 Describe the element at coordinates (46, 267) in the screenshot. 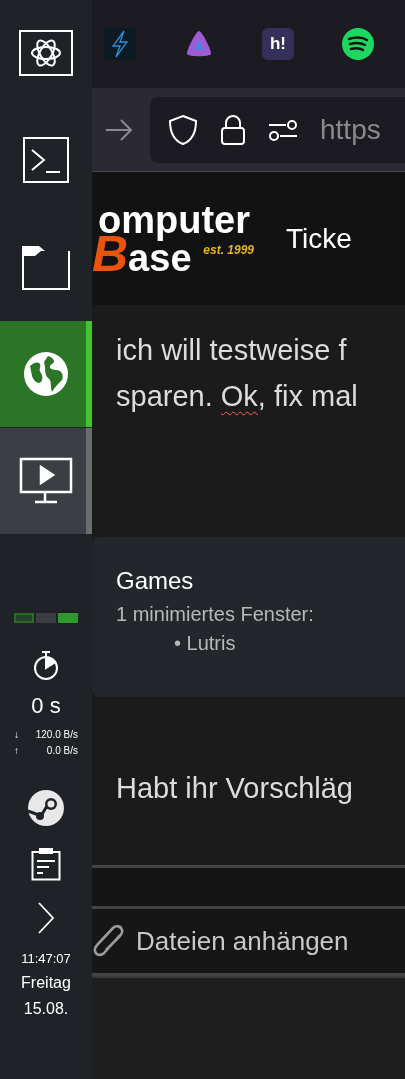

I see `folder-icon` at that location.